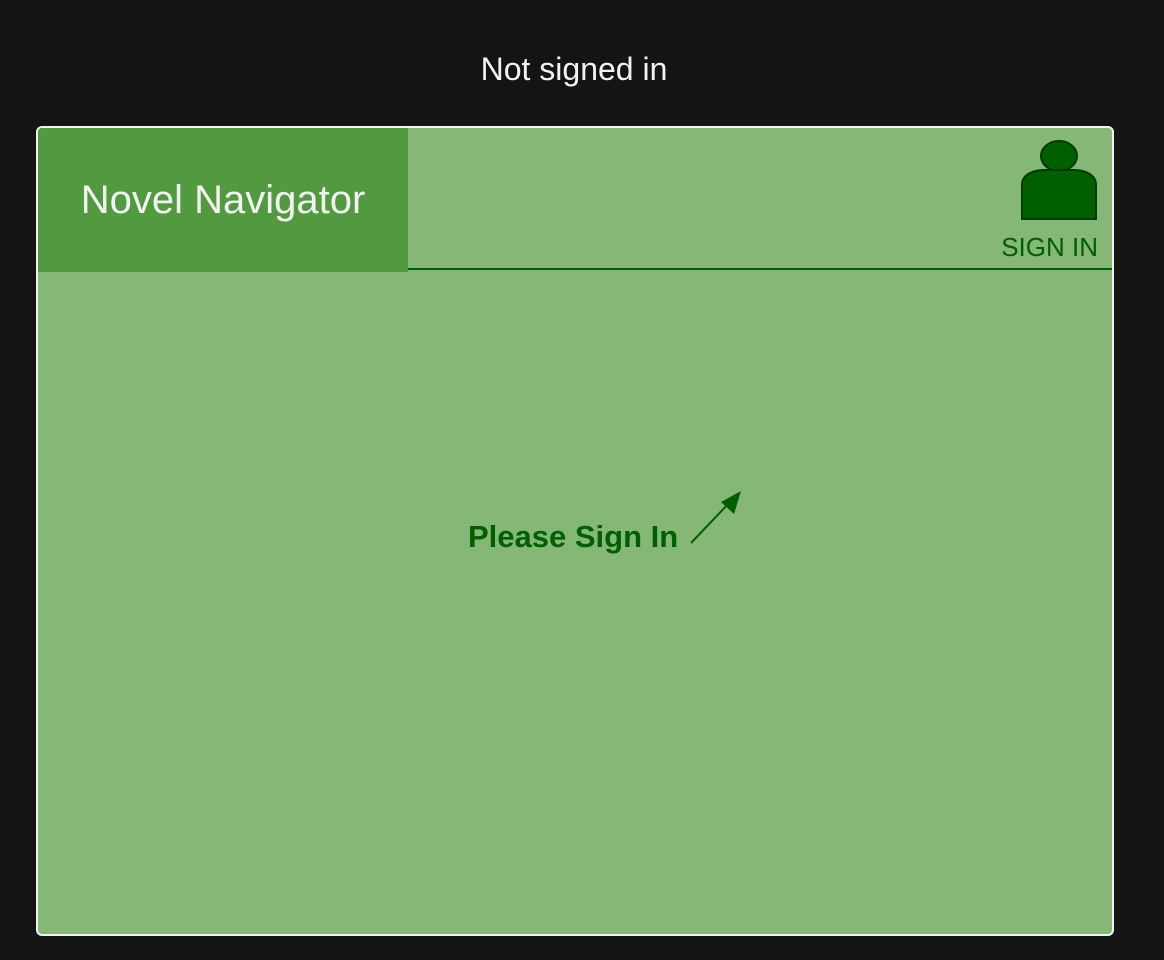  I want to click on app-header: Novel Navigator SIGN IN, so click(575, 200).